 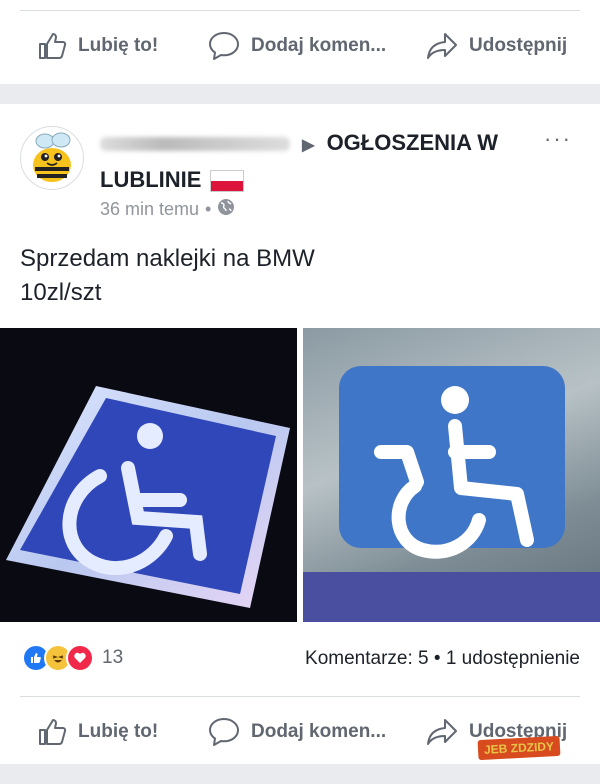 What do you see at coordinates (518, 45) in the screenshot?
I see `share-label: Udostępnij` at bounding box center [518, 45].